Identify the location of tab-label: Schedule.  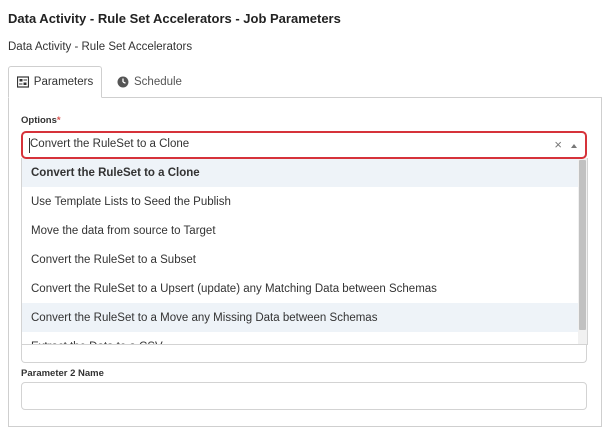
(158, 82).